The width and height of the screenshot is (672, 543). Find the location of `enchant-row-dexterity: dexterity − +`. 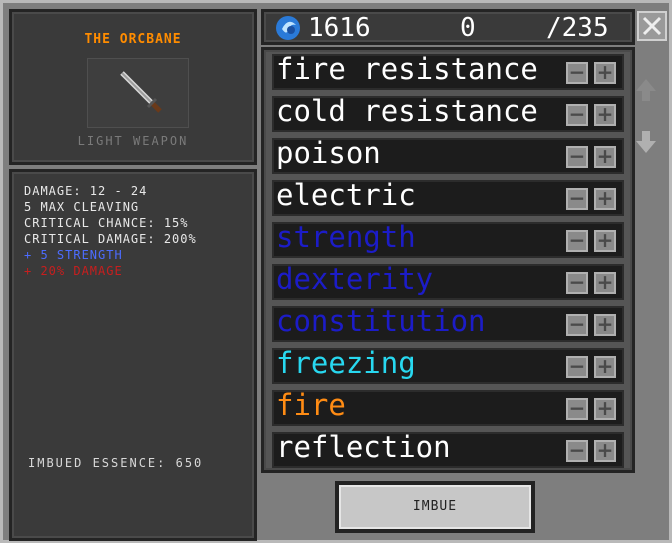

enchant-row-dexterity: dexterity − + is located at coordinates (448, 281).